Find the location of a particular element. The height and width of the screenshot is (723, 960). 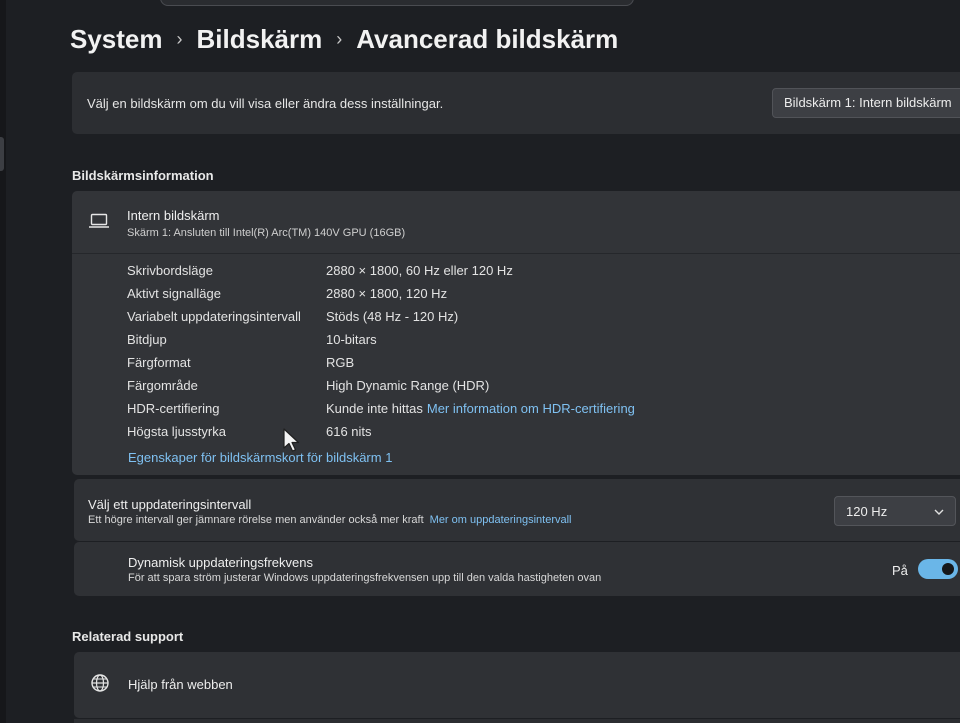

property-value: 616 nits is located at coordinates (349, 431).